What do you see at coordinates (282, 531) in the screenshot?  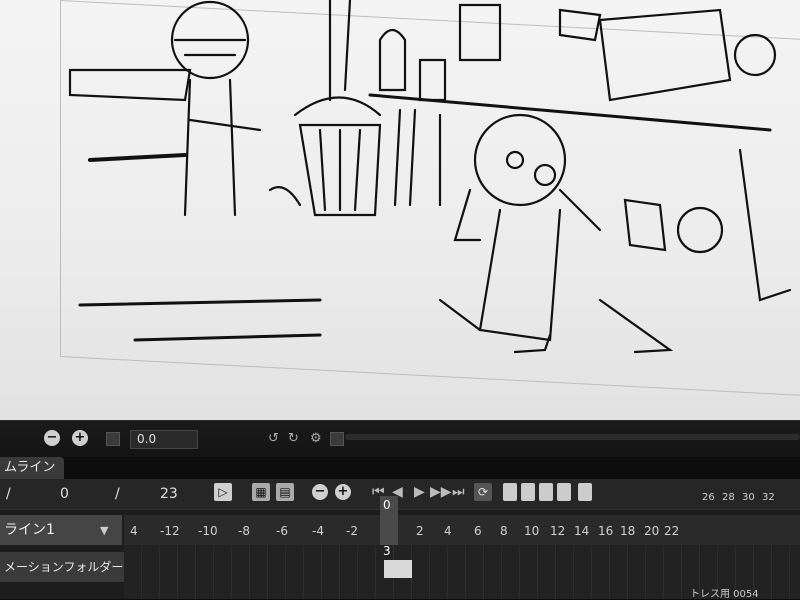 I see `ruler-tick: -6` at bounding box center [282, 531].